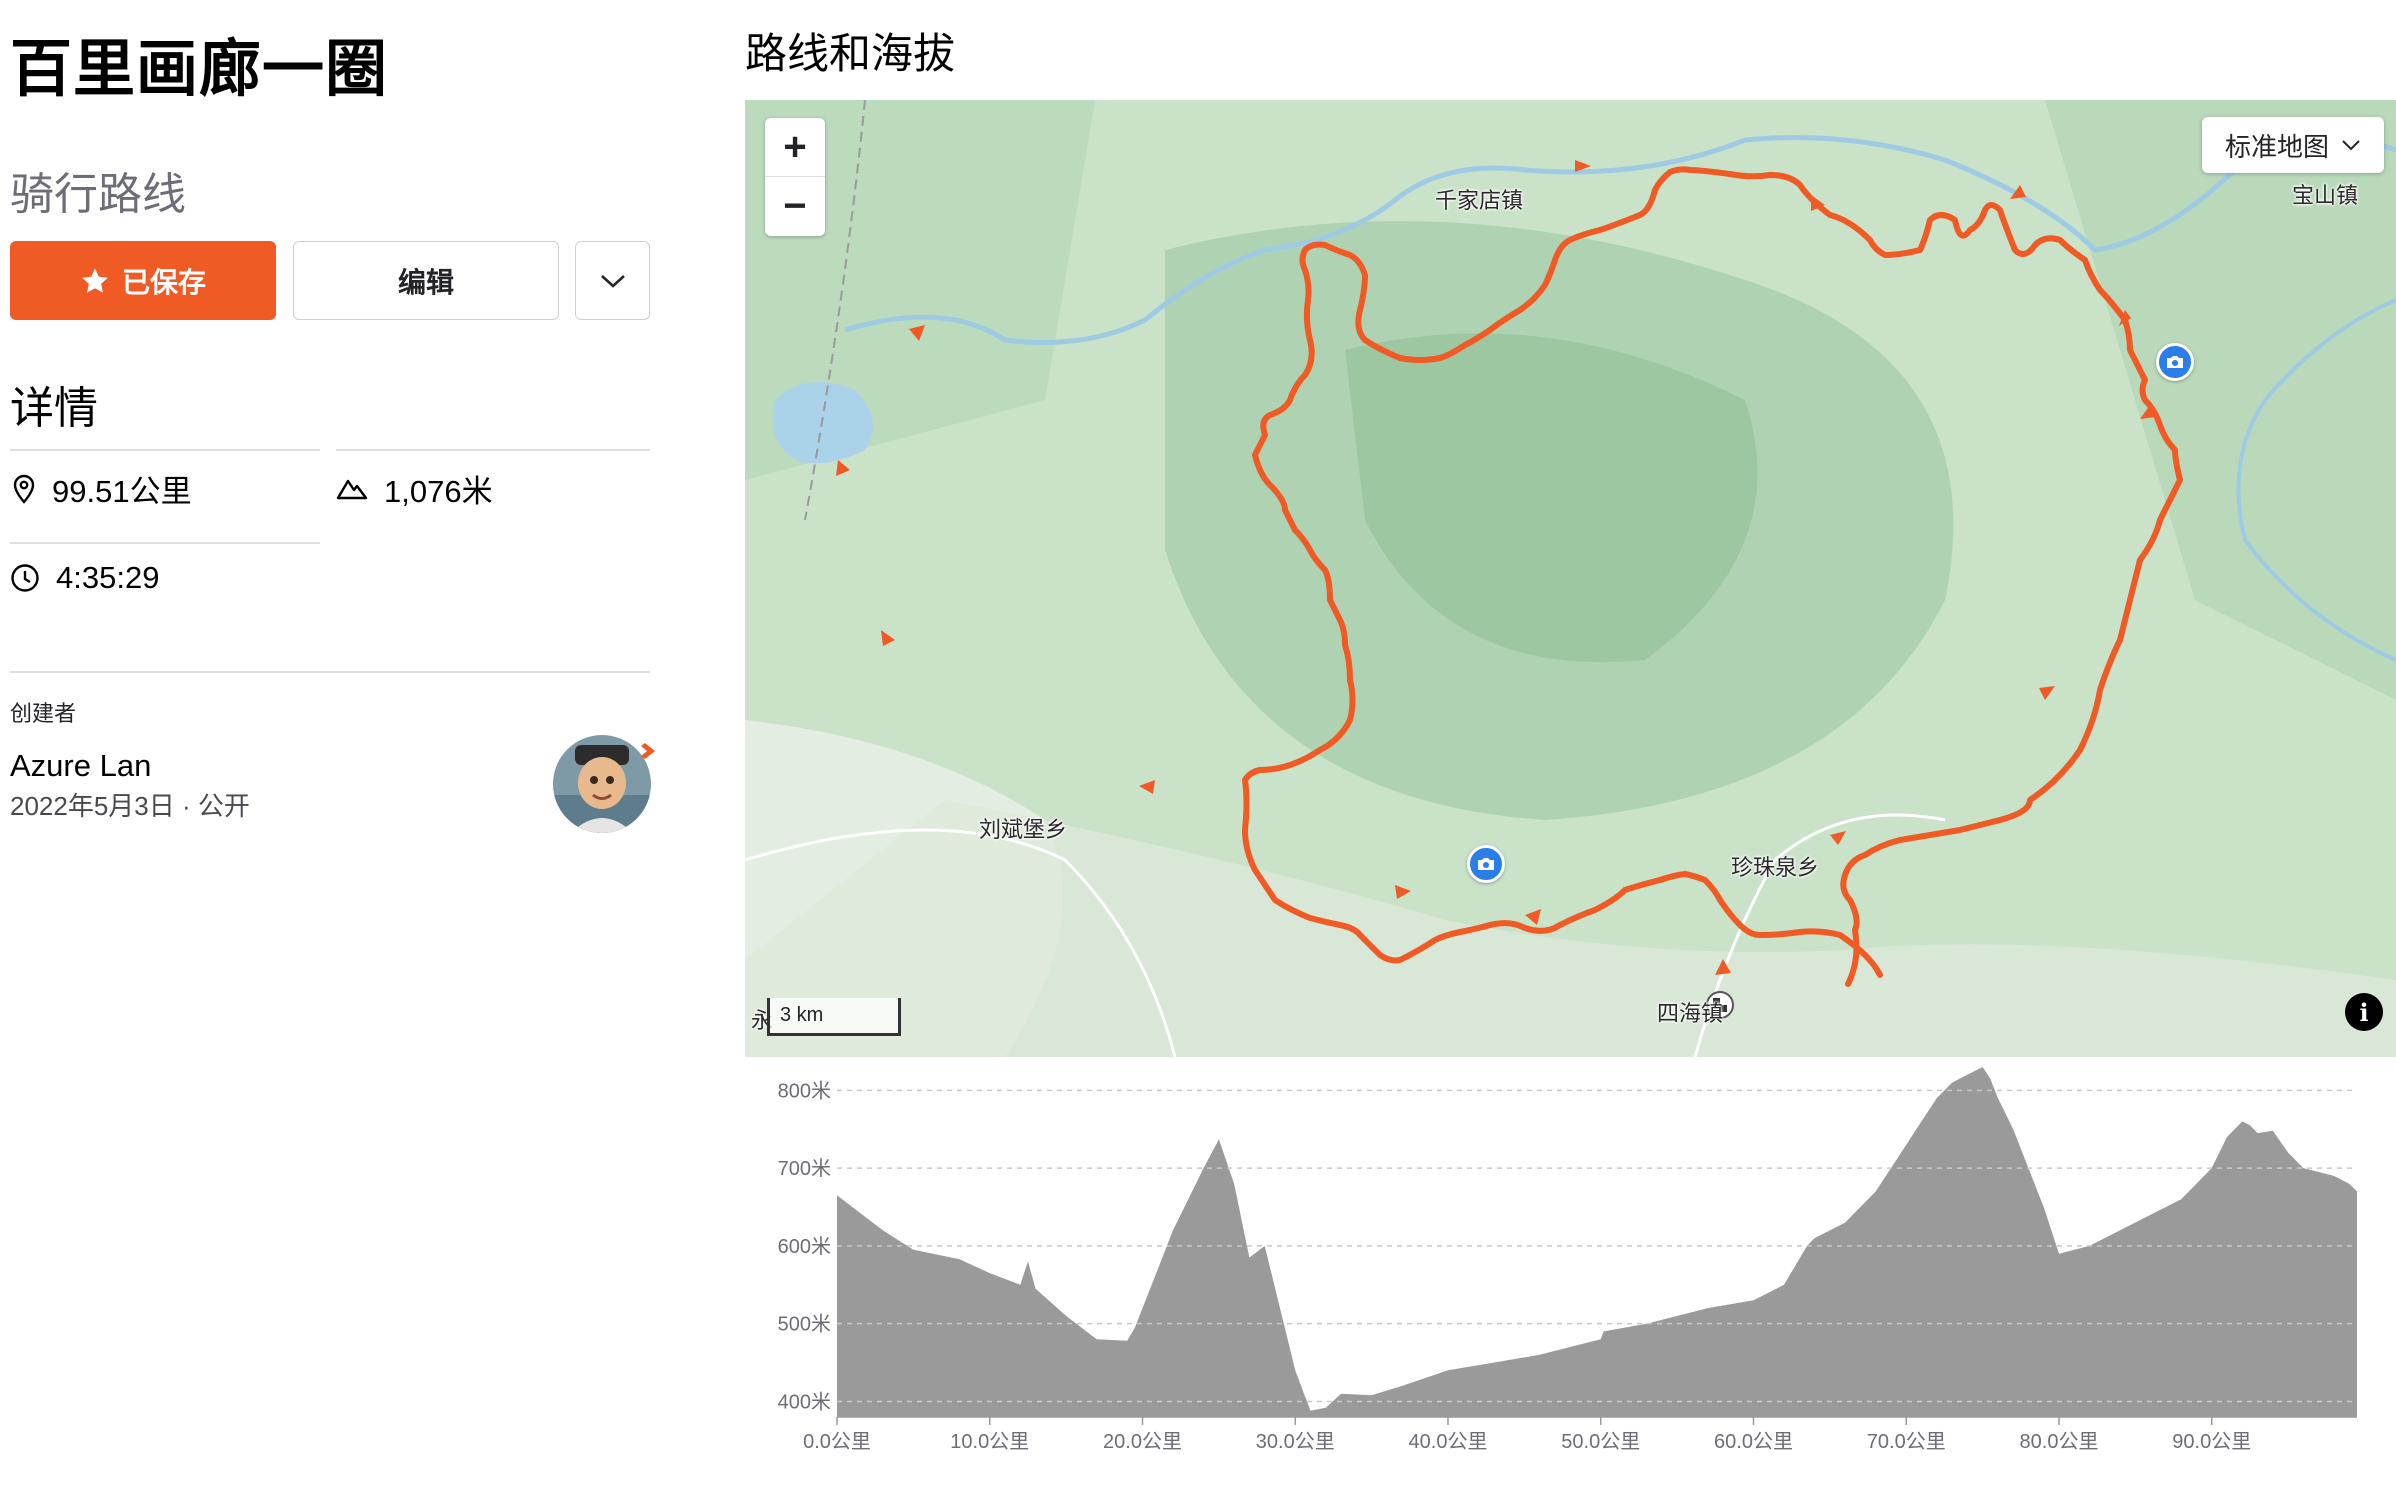 The height and width of the screenshot is (1492, 2396). What do you see at coordinates (2276, 146) in the screenshot?
I see `map-type-label: 标准地图` at bounding box center [2276, 146].